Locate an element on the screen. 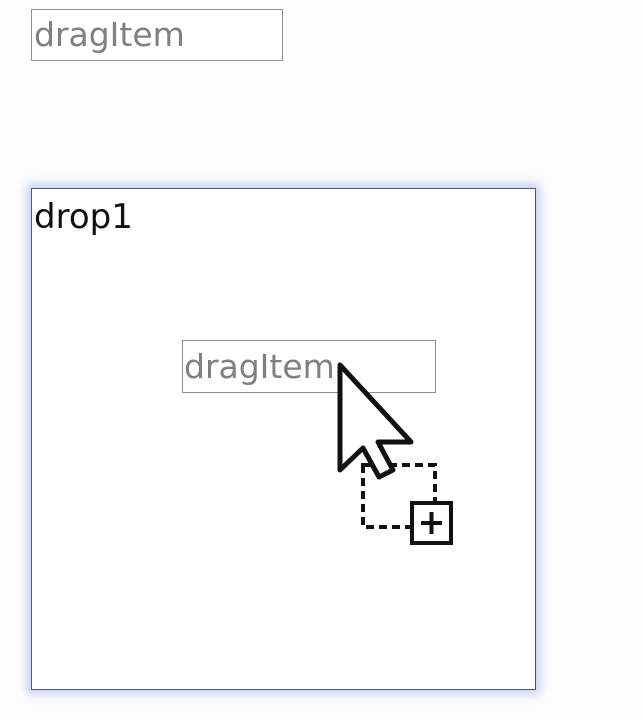 The width and height of the screenshot is (643, 720). drop-zone-label: drop1 is located at coordinates (83, 217).